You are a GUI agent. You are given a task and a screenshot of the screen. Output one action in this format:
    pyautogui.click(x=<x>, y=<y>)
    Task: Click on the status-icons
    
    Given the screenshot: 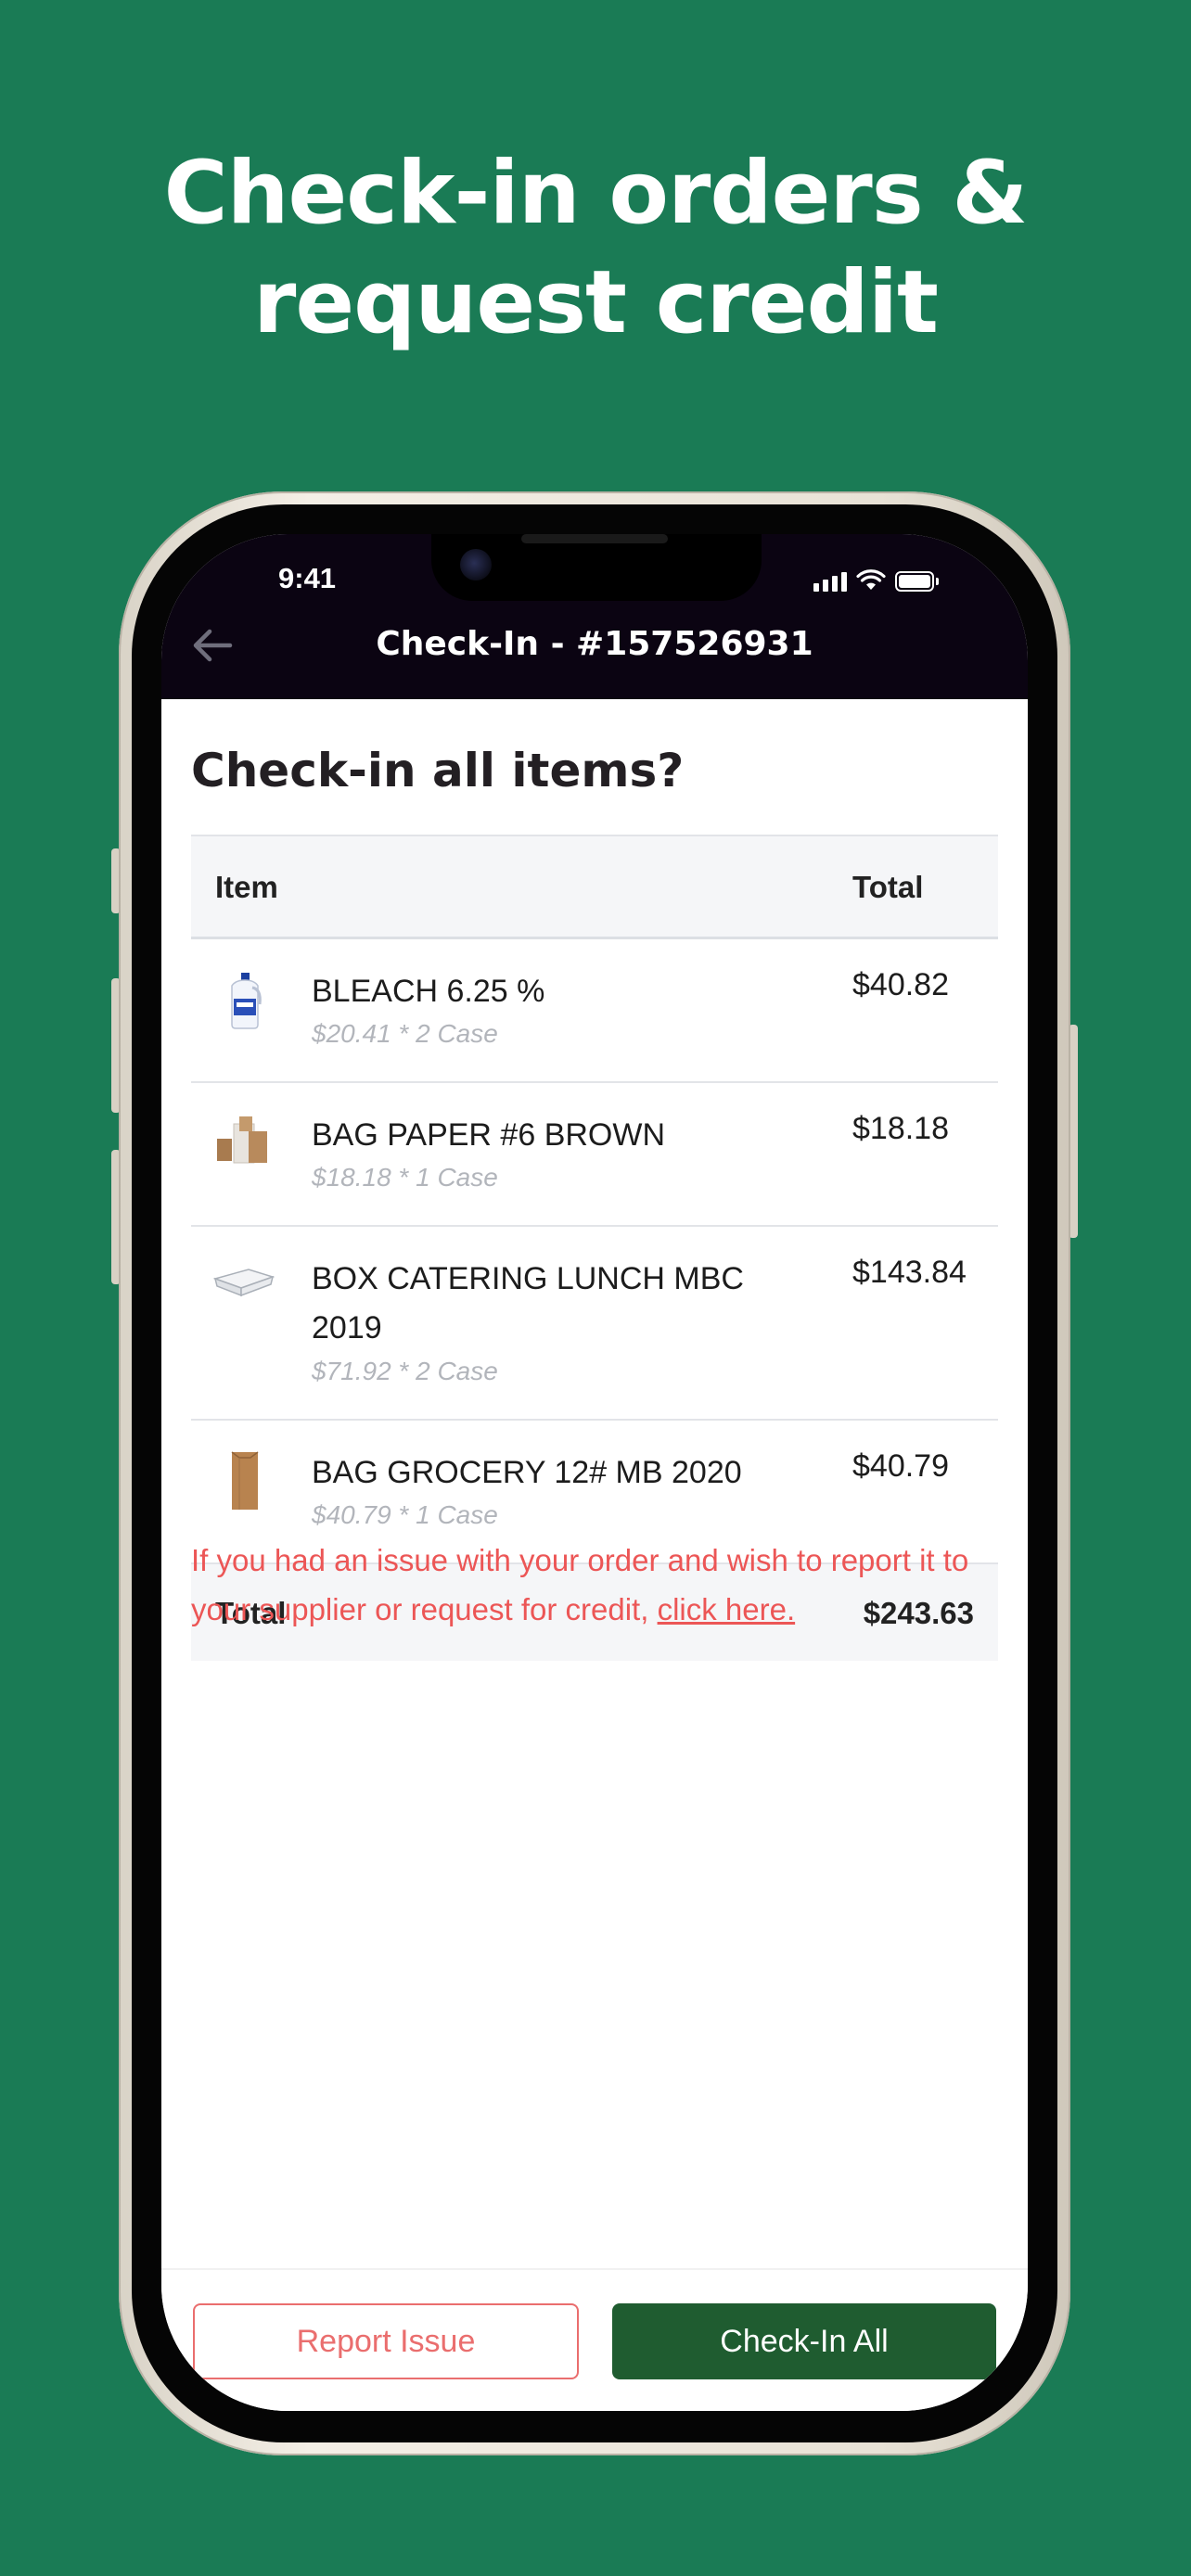 What is the action you would take?
    pyautogui.click(x=876, y=579)
    